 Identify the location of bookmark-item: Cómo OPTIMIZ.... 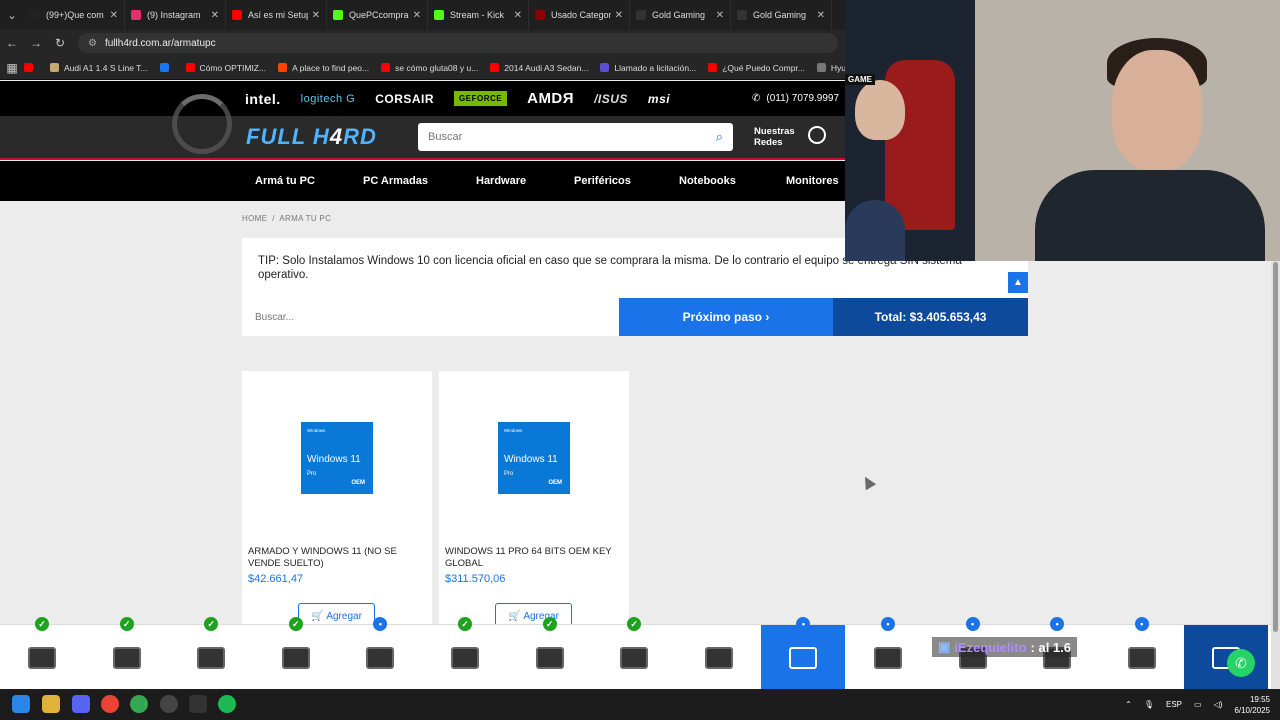
(225, 68).